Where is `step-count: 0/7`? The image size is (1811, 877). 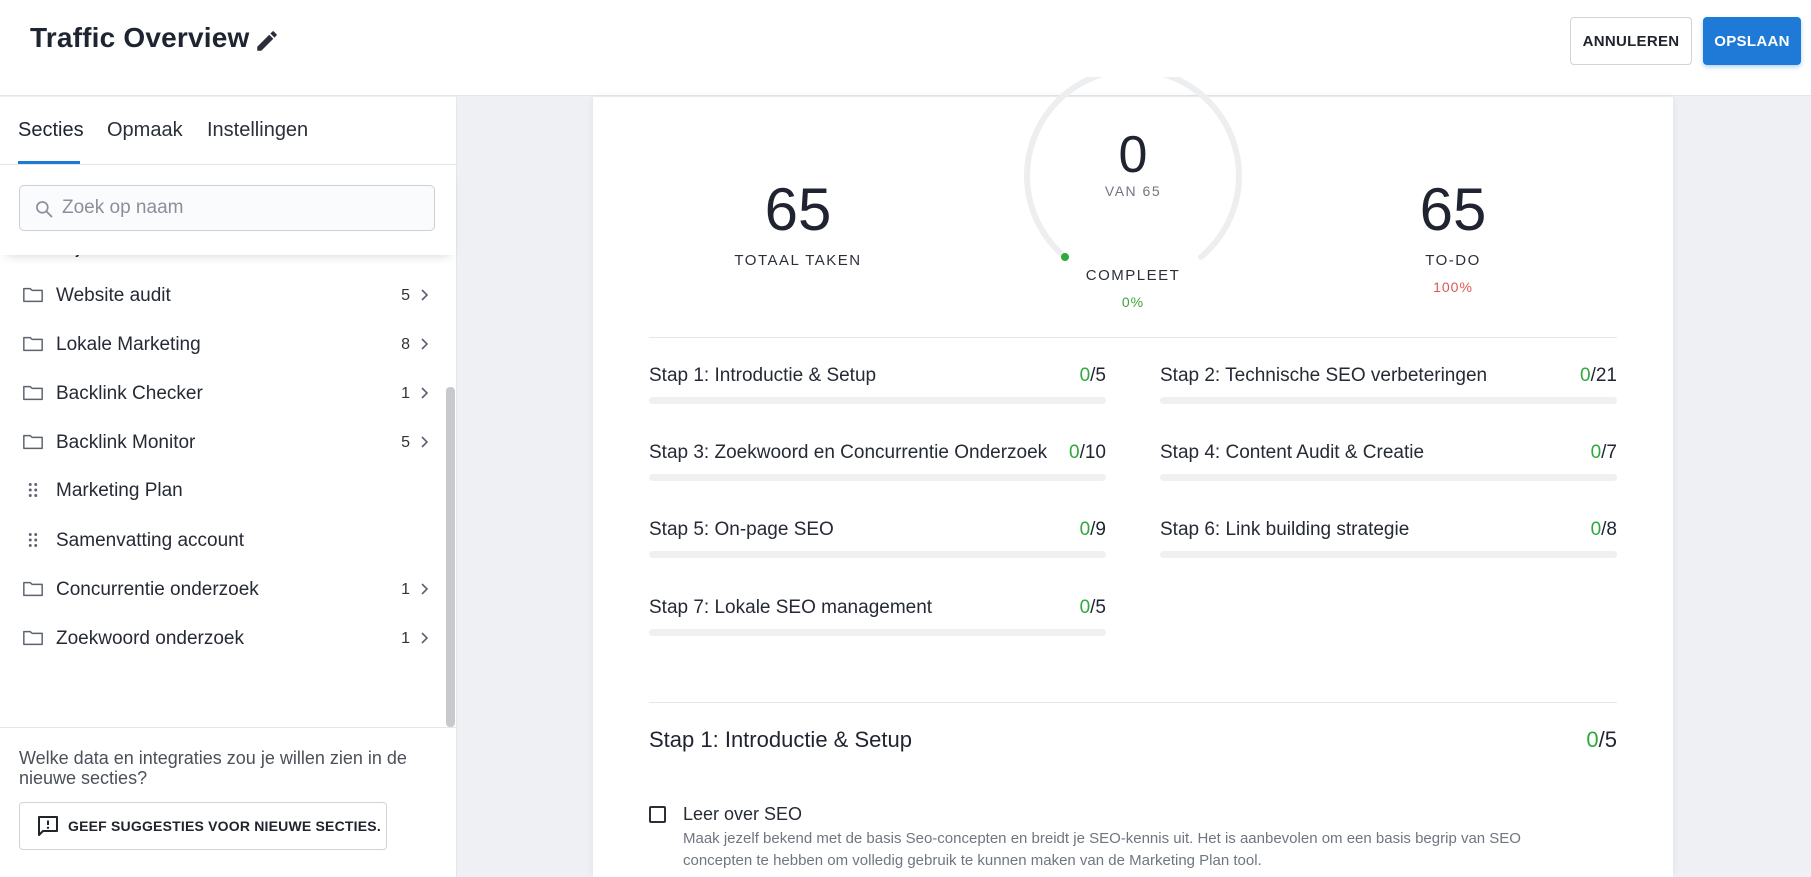
step-count: 0/7 is located at coordinates (1604, 453).